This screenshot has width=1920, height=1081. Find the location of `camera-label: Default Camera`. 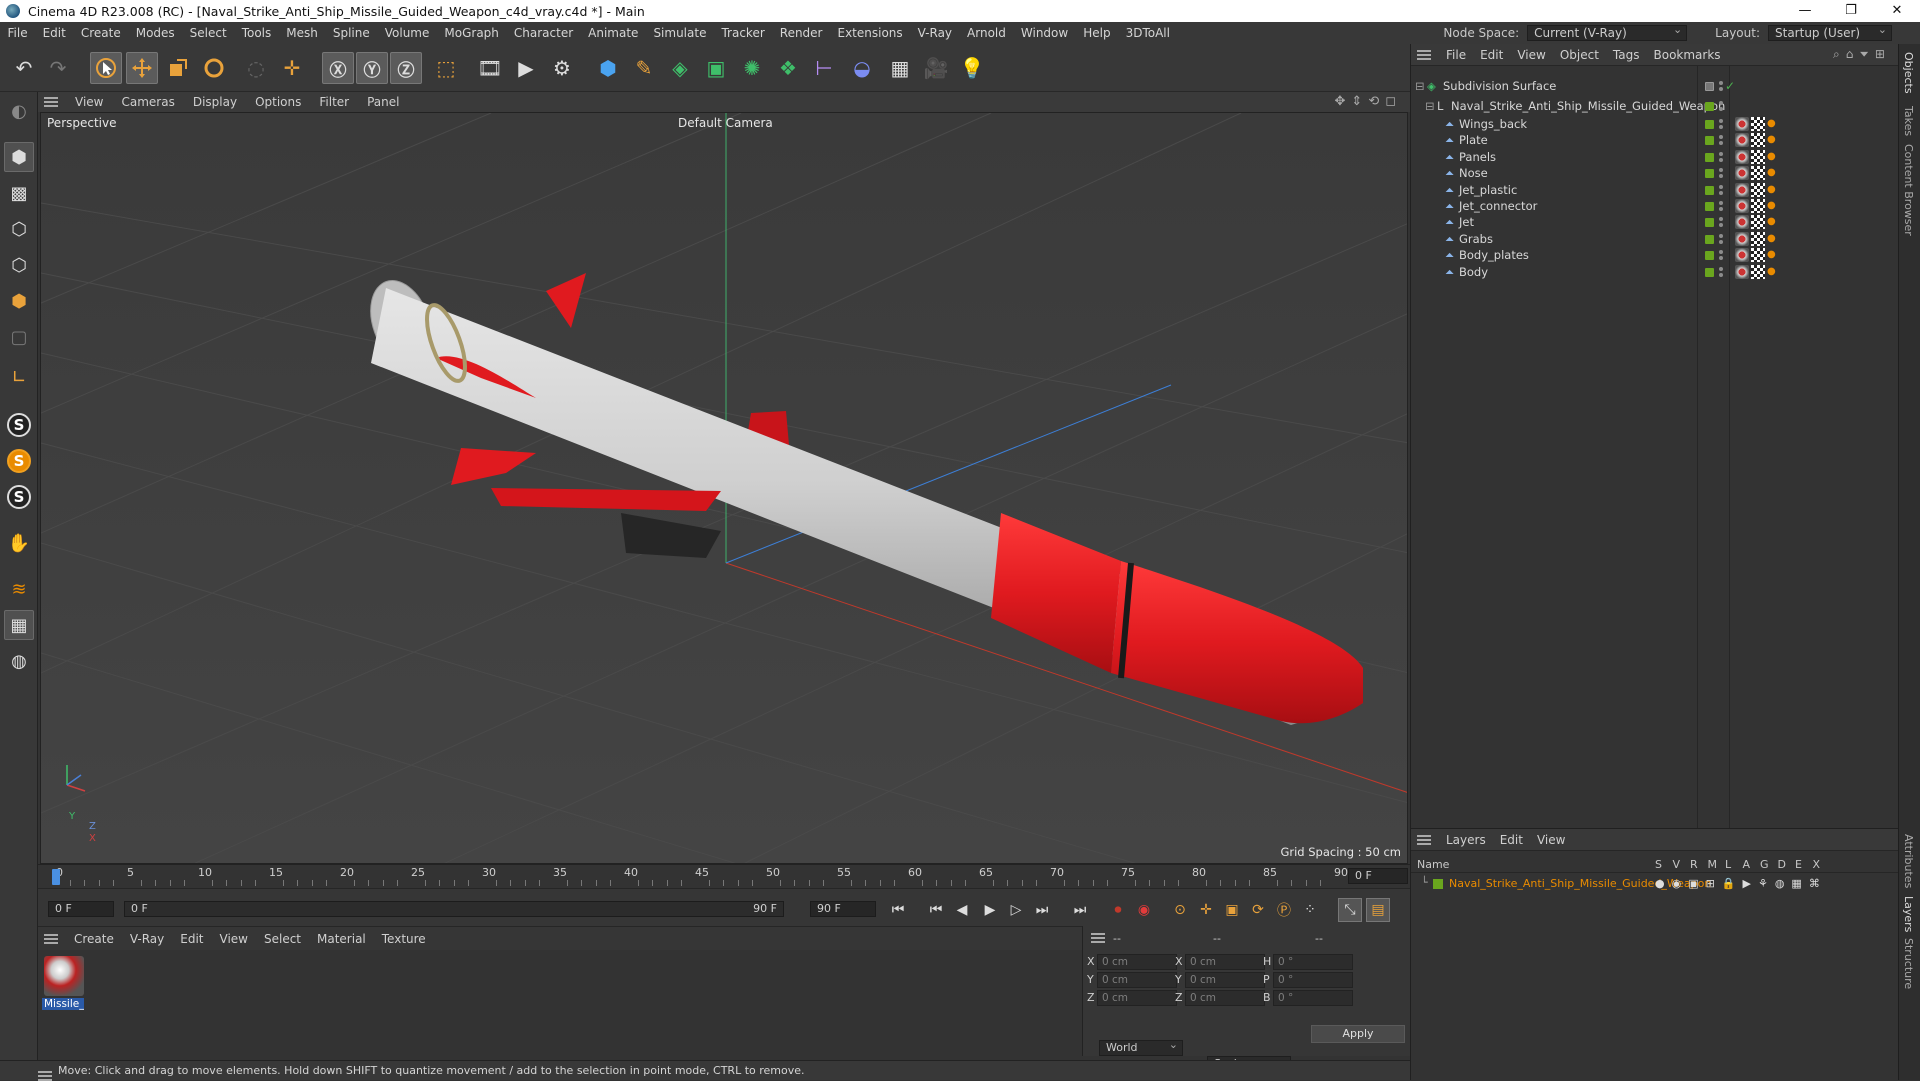

camera-label: Default Camera is located at coordinates (725, 123).